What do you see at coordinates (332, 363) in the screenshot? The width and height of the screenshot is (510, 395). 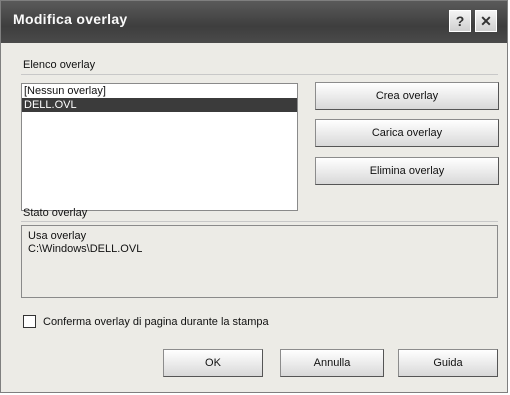 I see `cancel-button: Annulla` at bounding box center [332, 363].